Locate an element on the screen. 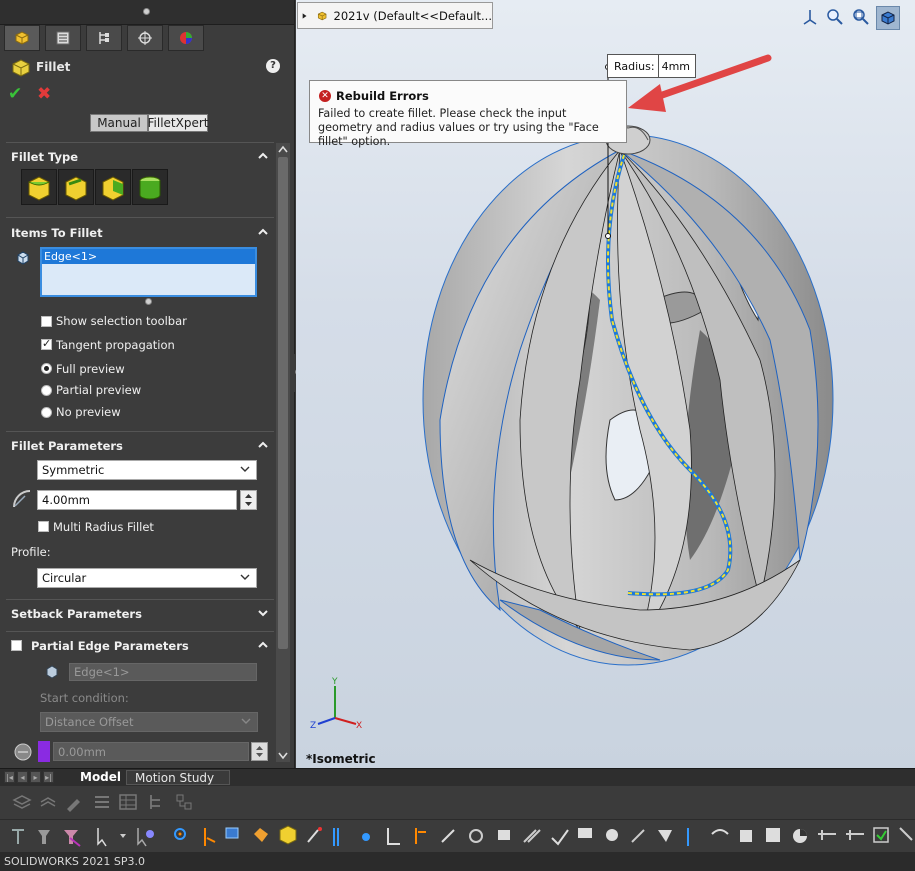 The width and height of the screenshot is (915, 871). list-item: Edge<1> is located at coordinates (148, 256).